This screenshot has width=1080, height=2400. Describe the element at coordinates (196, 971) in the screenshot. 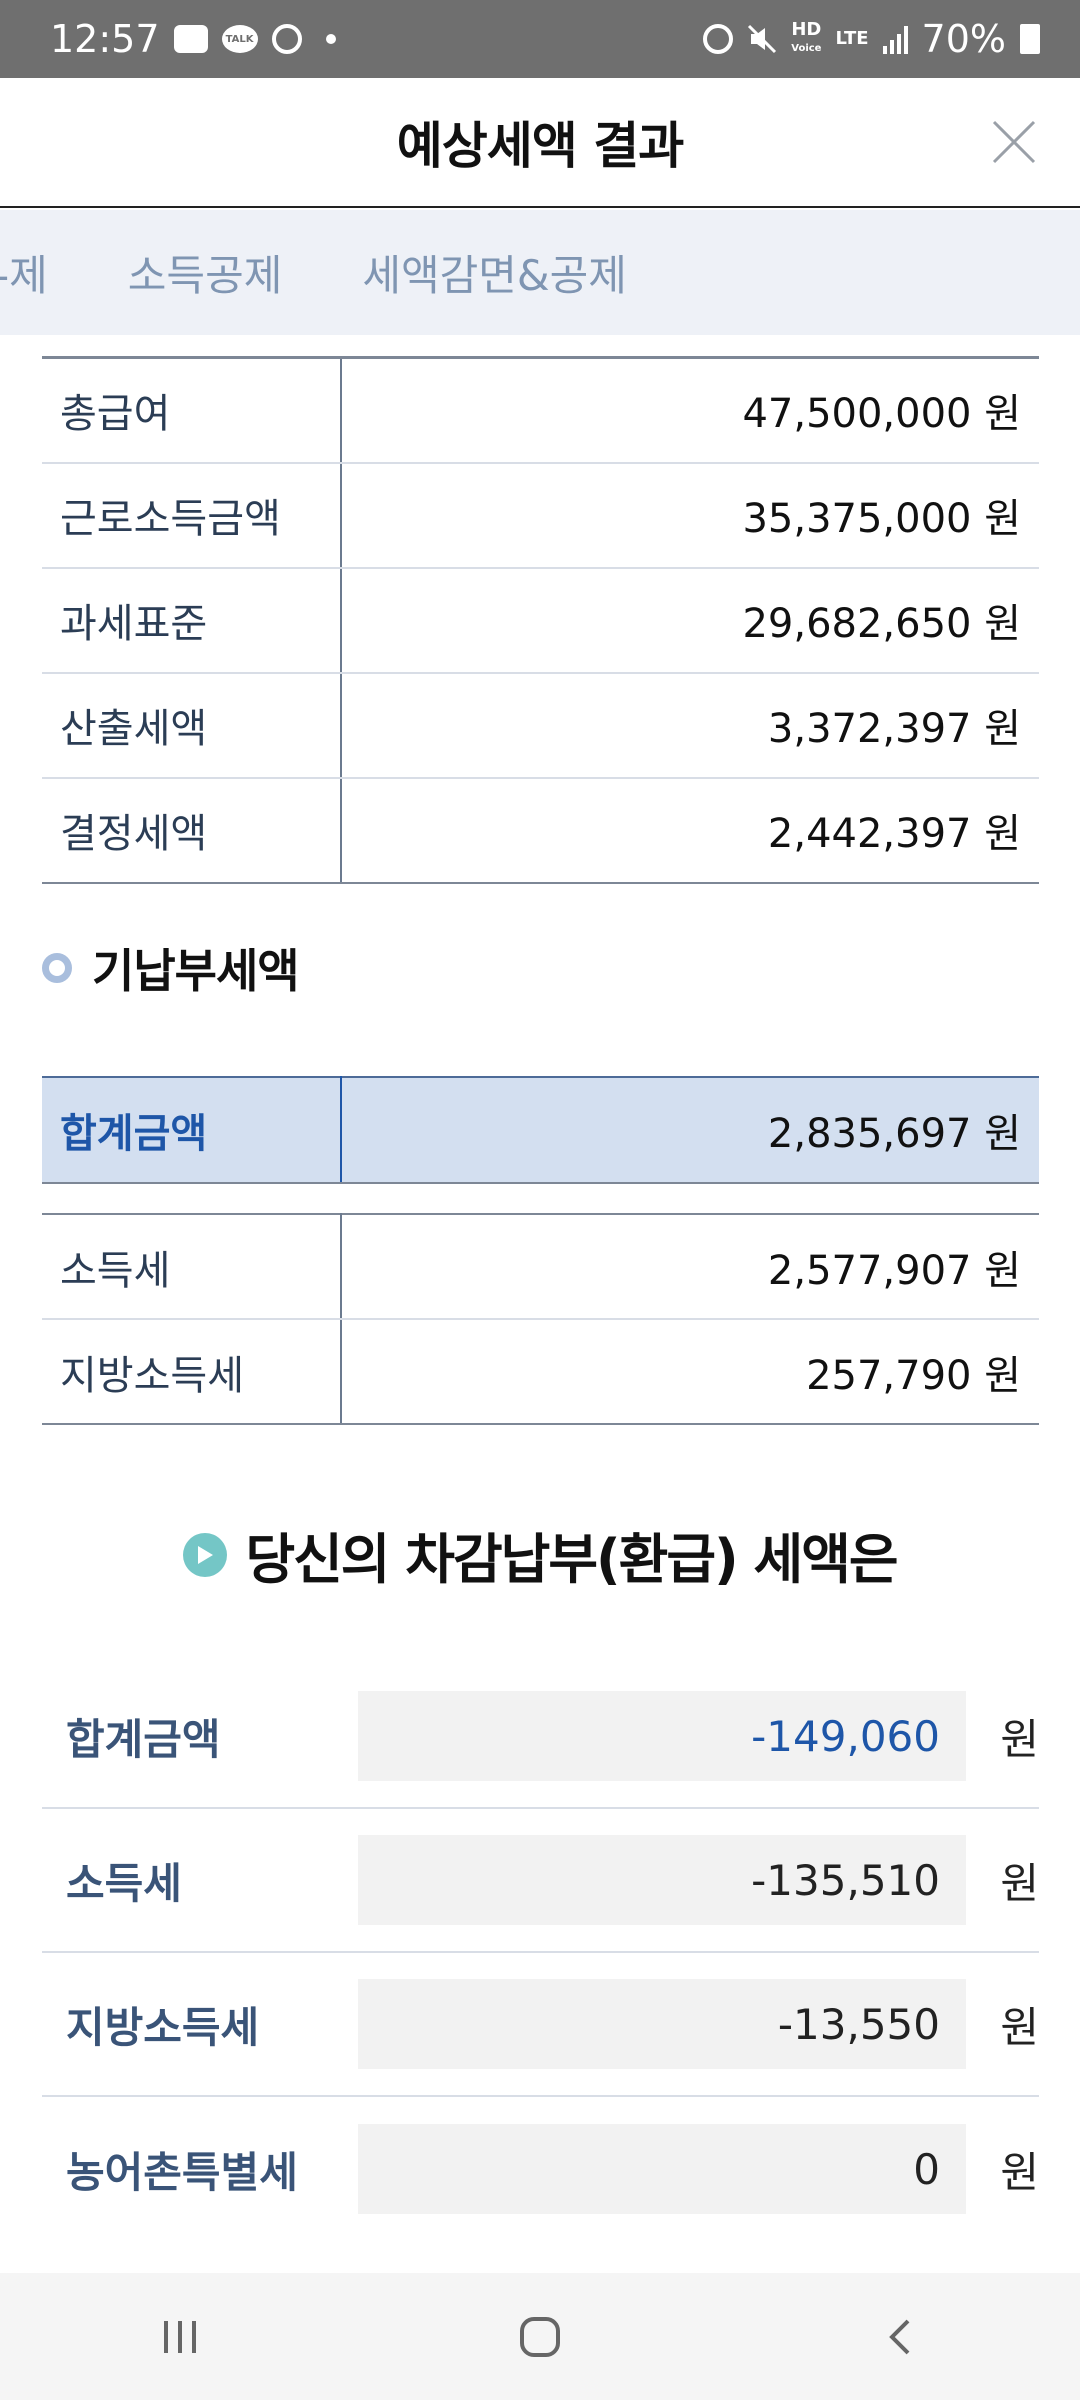

I see `section-title-text: 기납부세액` at that location.